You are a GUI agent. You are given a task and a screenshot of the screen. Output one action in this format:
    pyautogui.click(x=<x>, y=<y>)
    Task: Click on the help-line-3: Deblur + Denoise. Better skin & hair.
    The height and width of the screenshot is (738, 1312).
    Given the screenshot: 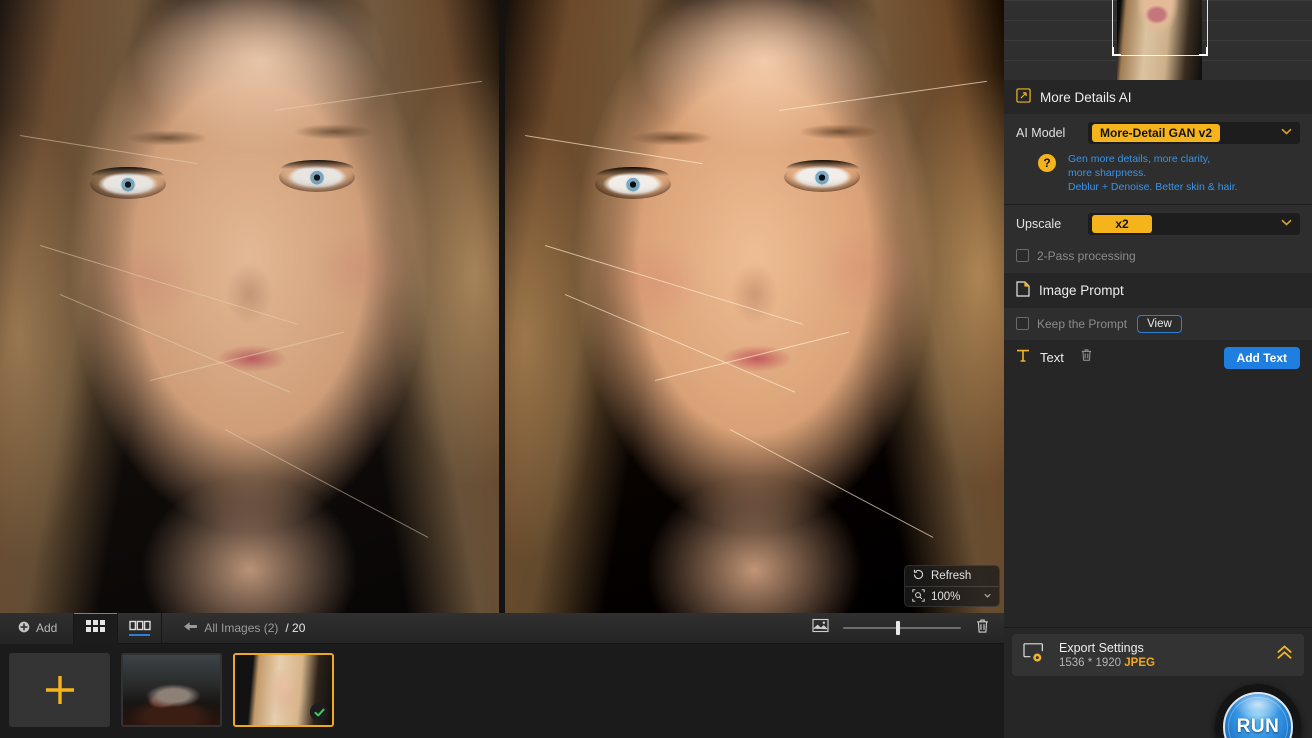 What is the action you would take?
    pyautogui.click(x=1153, y=187)
    